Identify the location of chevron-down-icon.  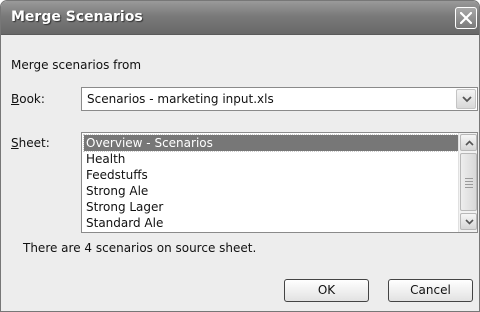
(467, 99).